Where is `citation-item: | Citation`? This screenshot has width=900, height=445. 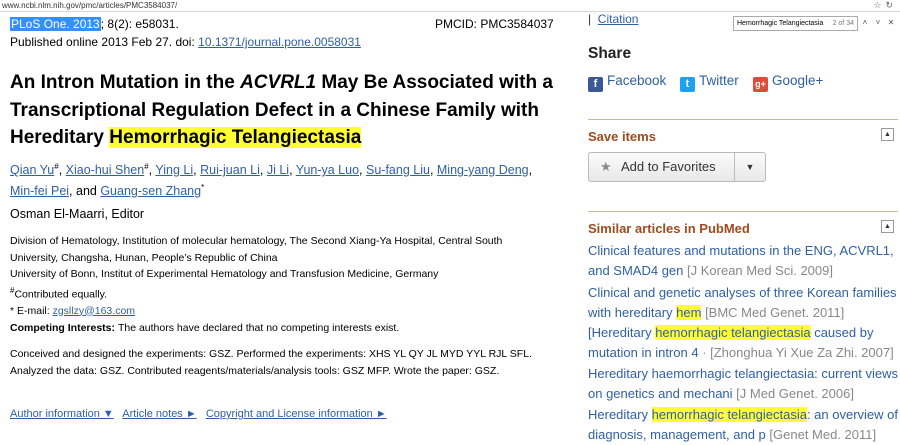
citation-item: | Citation is located at coordinates (613, 19).